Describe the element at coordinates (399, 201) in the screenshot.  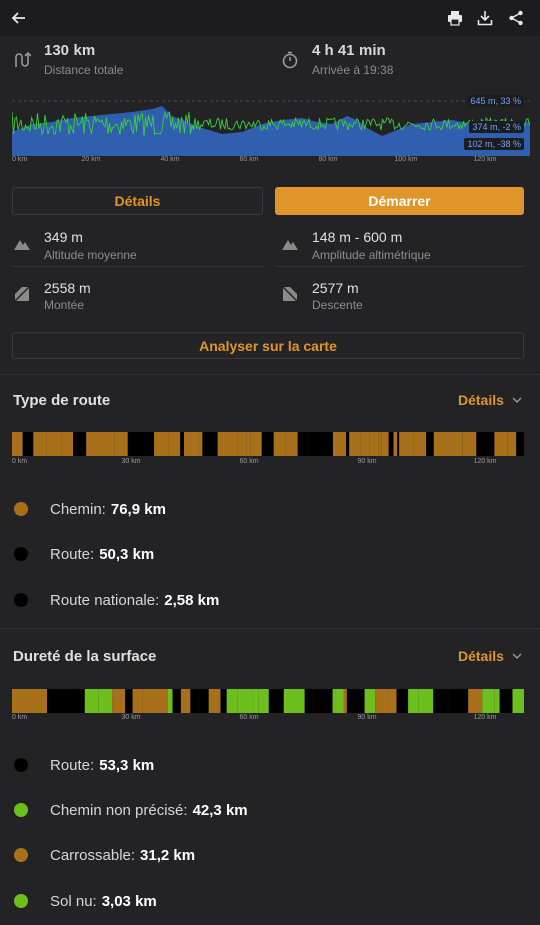
I see `start-button: Démarrer` at that location.